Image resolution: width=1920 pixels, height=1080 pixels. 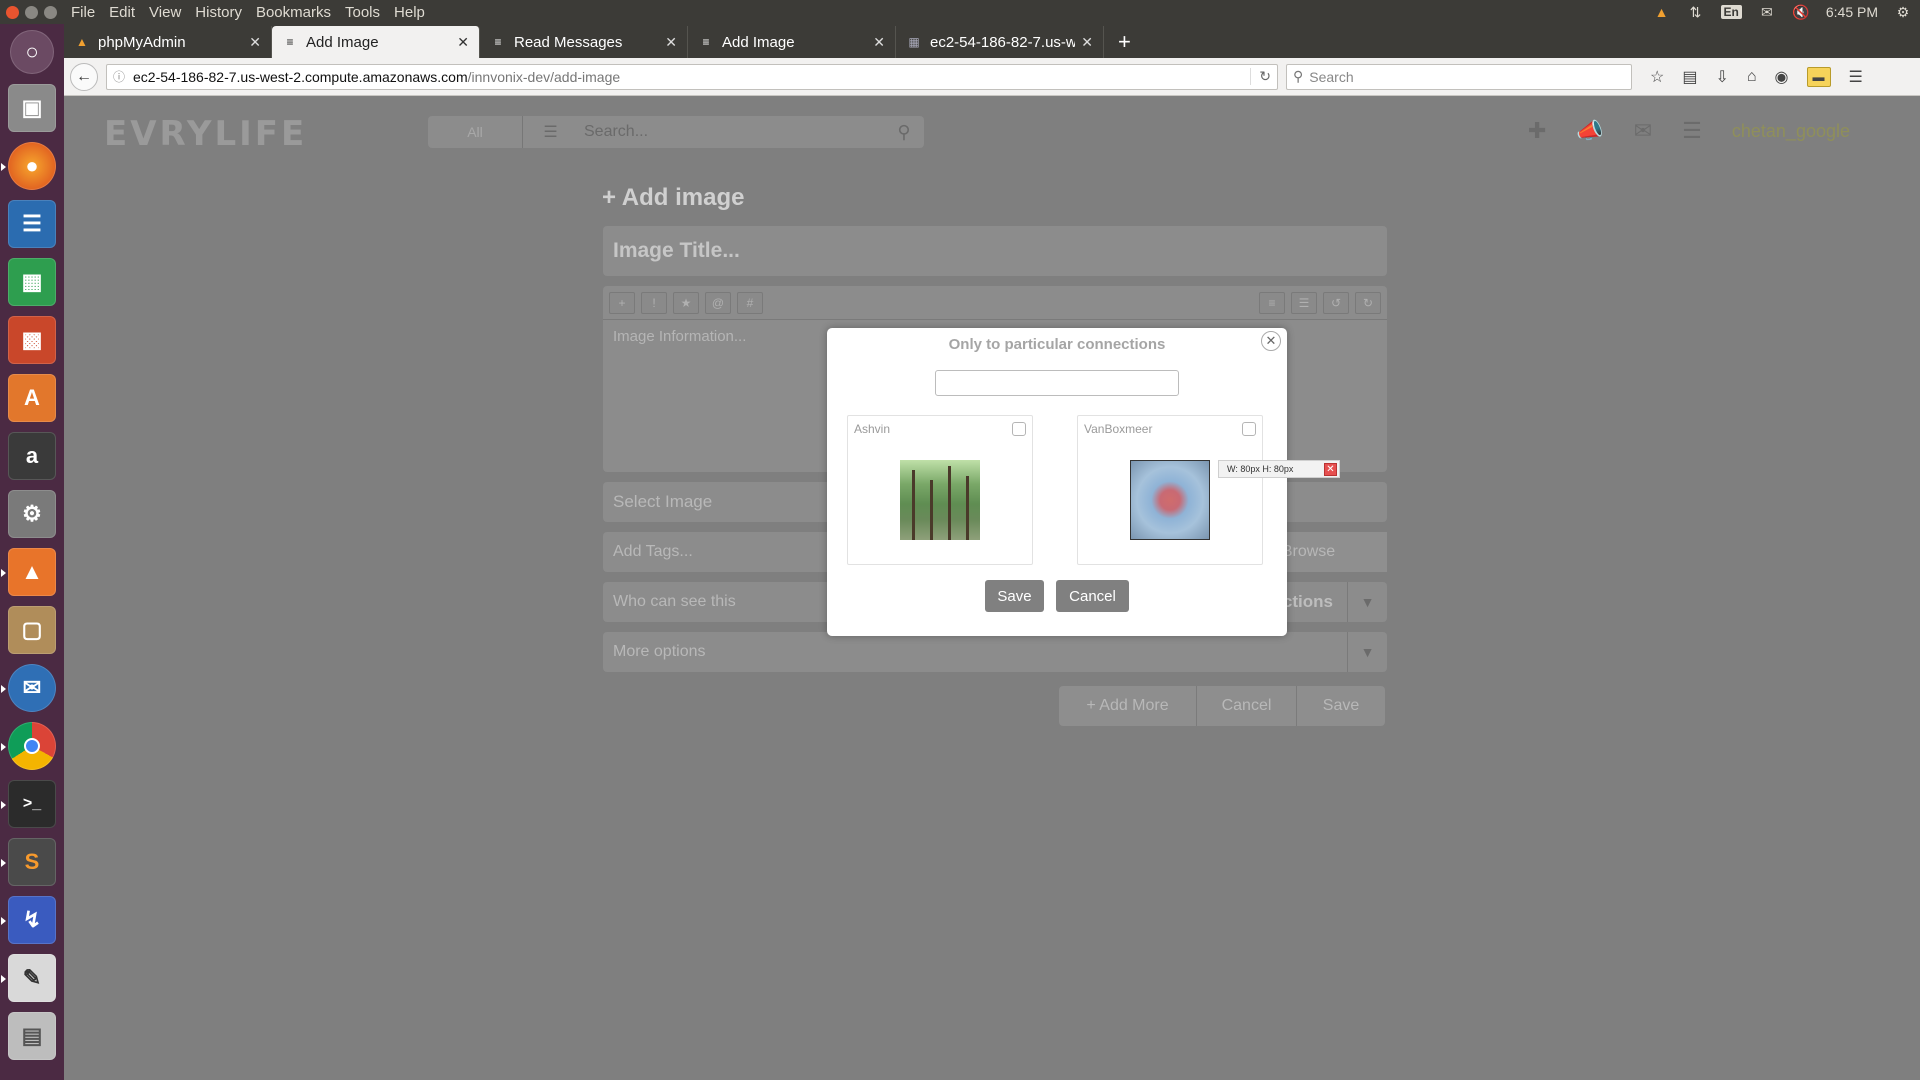 I want to click on network-icon: ⇅, so click(x=1696, y=12).